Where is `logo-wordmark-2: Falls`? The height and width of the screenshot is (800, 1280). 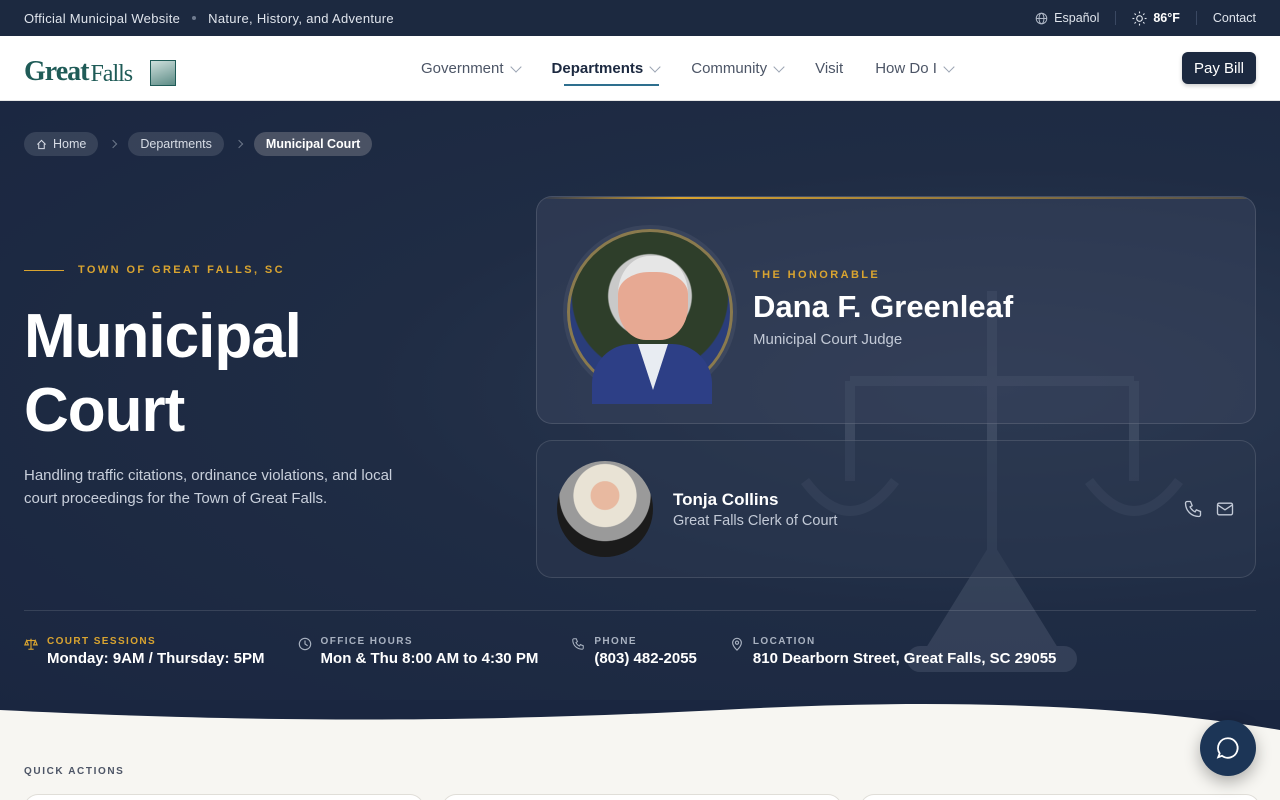 logo-wordmark-2: Falls is located at coordinates (111, 74).